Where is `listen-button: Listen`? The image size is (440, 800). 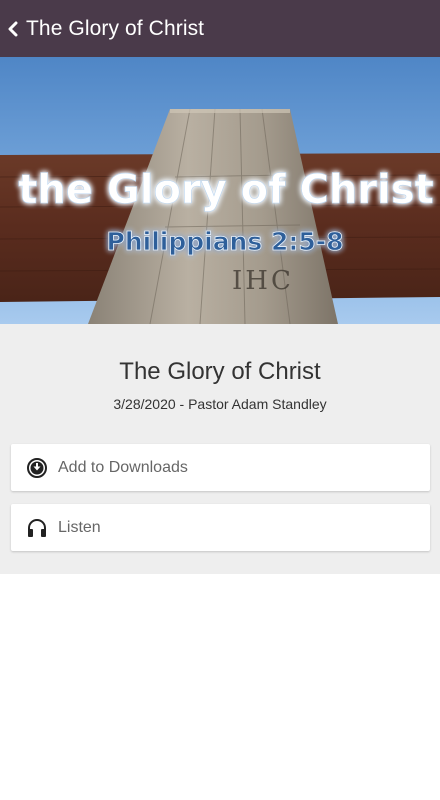 listen-button: Listen is located at coordinates (220, 527).